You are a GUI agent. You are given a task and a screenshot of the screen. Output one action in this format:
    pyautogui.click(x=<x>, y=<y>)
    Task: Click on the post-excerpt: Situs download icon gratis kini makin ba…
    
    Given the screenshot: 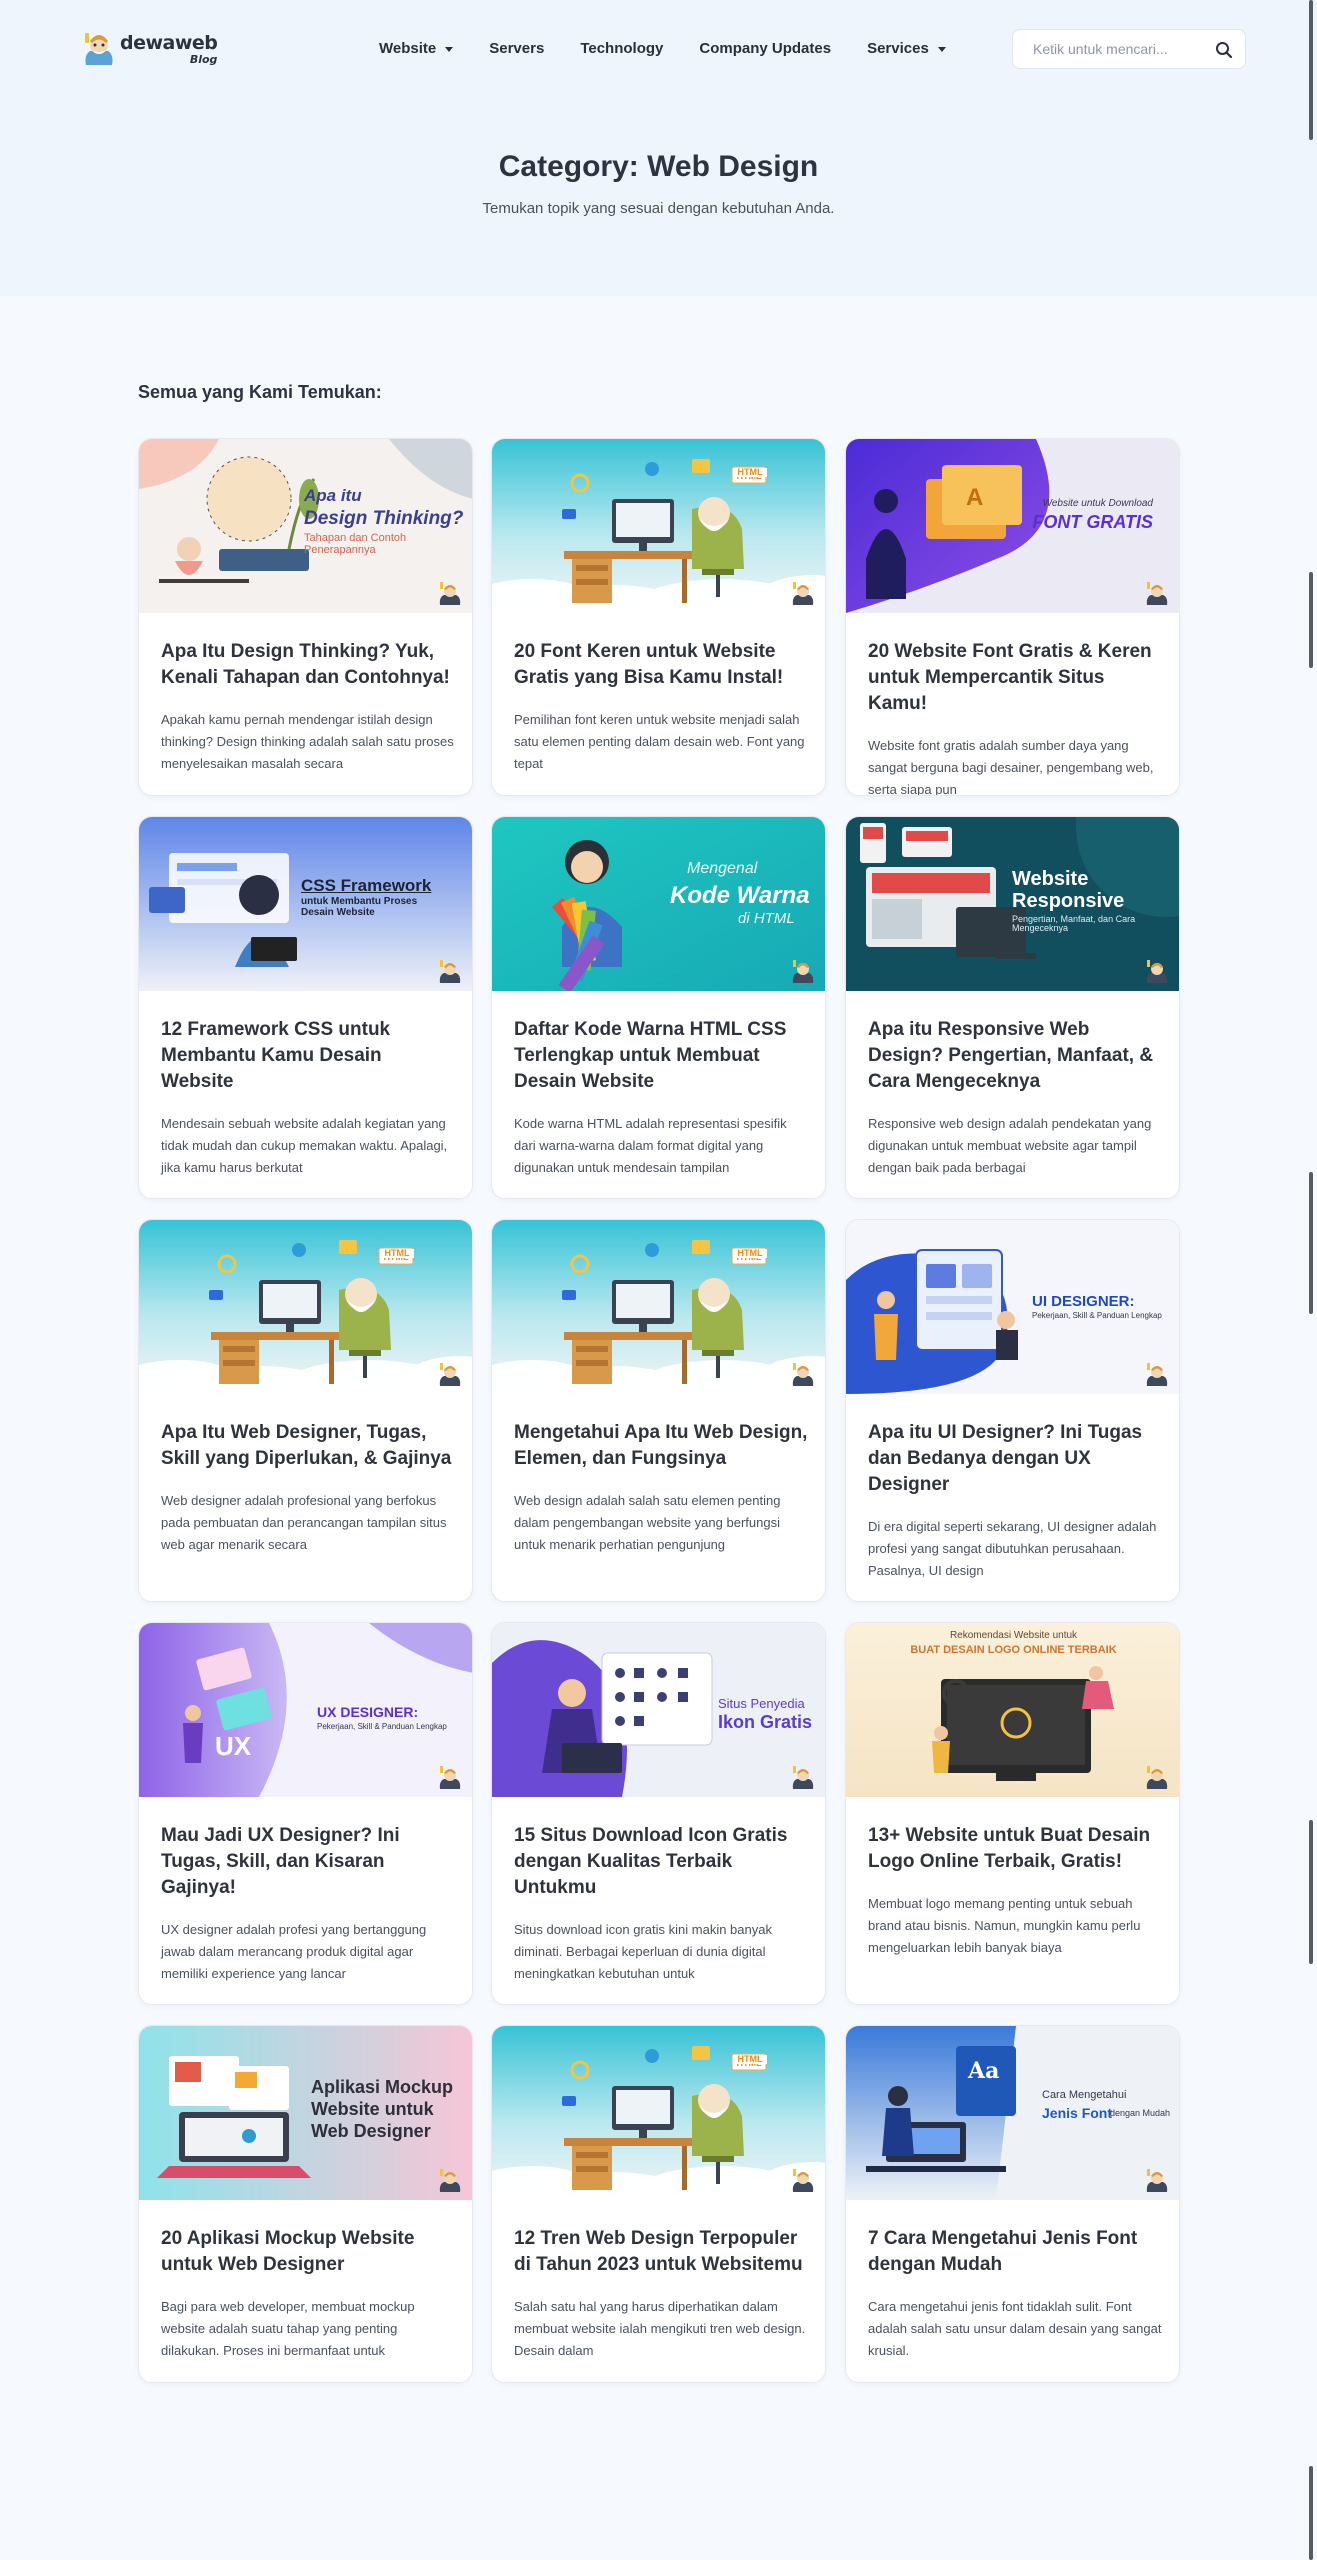 What is the action you would take?
    pyautogui.click(x=643, y=1951)
    